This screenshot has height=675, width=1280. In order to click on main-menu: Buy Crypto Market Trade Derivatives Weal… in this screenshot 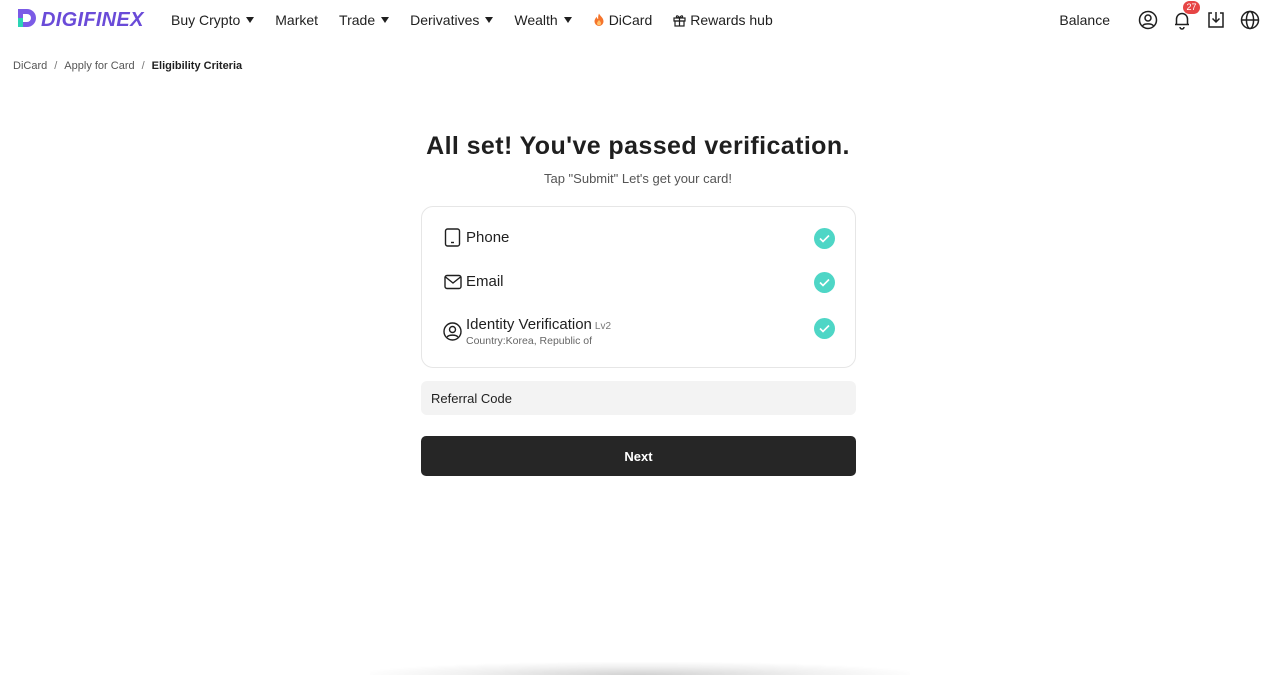, I will do `click(482, 20)`.